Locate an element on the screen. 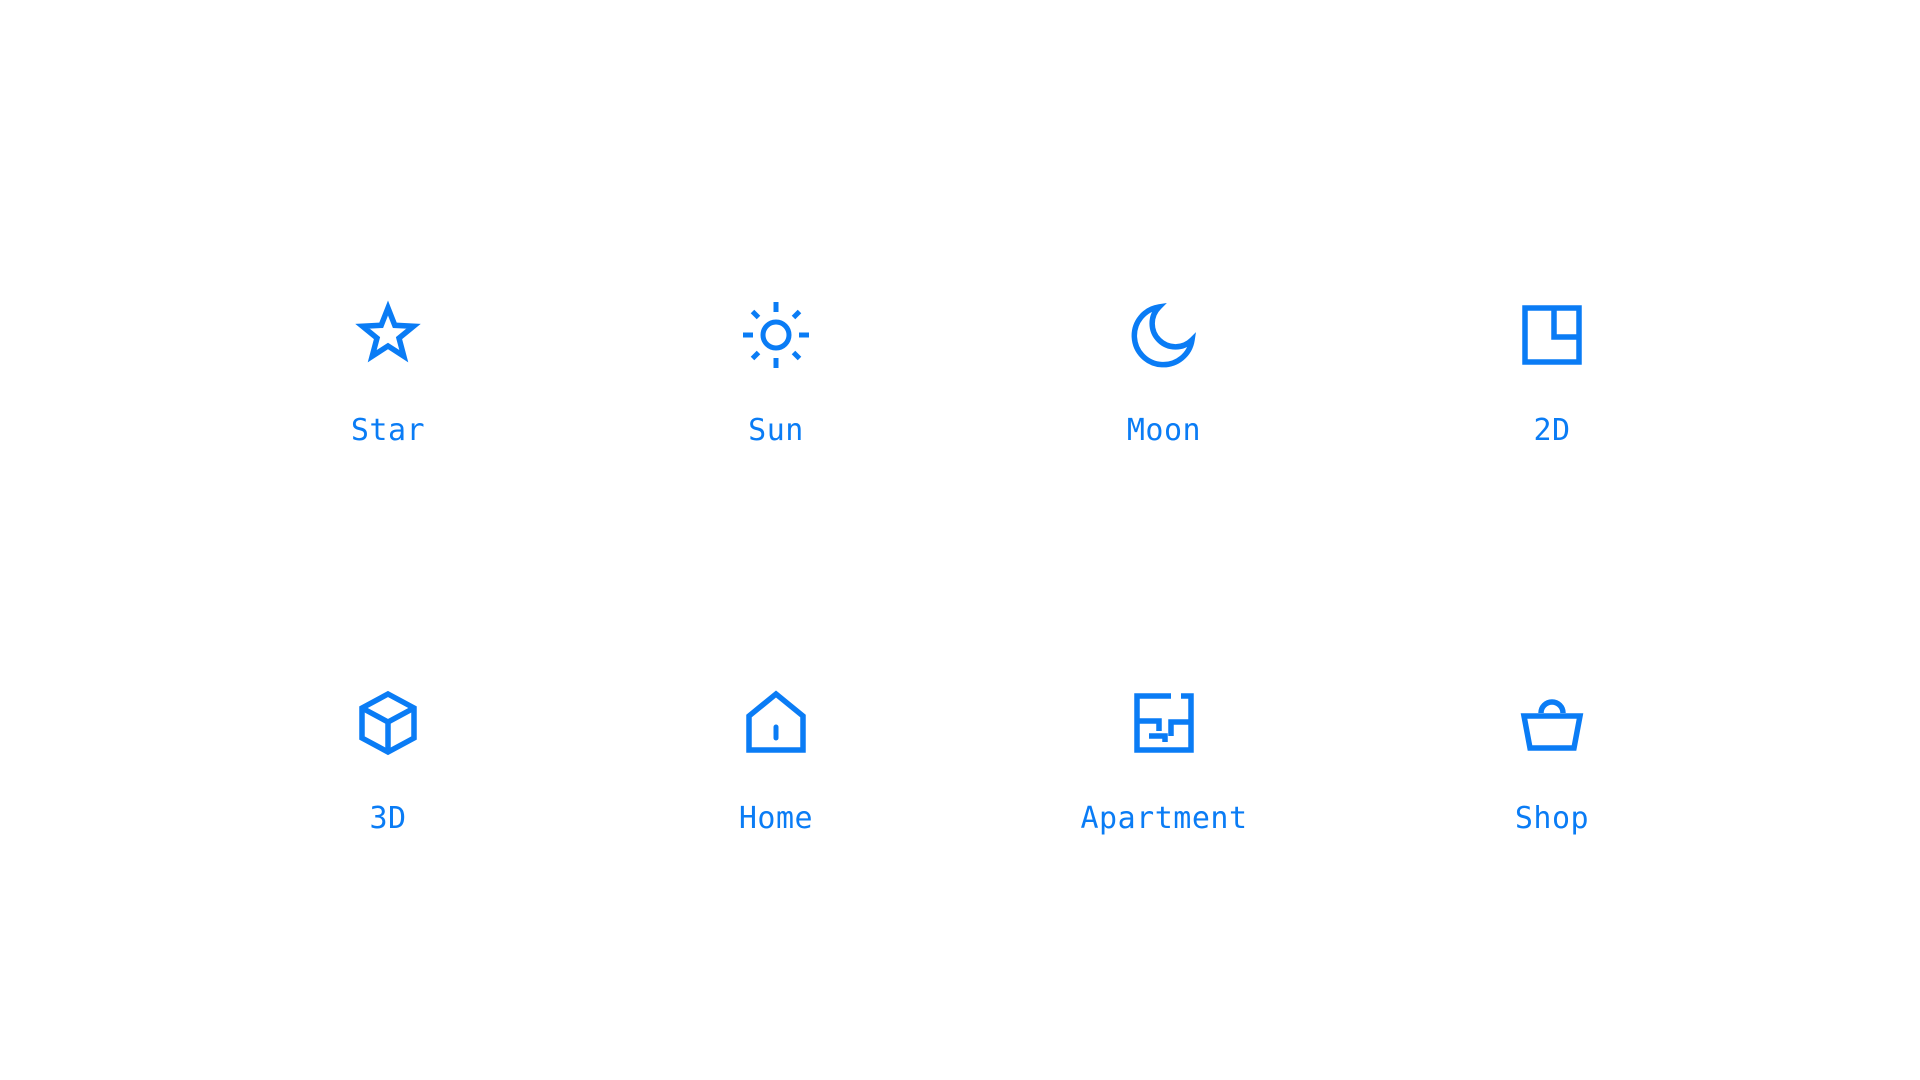 This screenshot has height=1080, width=1920. icon-label: Apartment is located at coordinates (1164, 818).